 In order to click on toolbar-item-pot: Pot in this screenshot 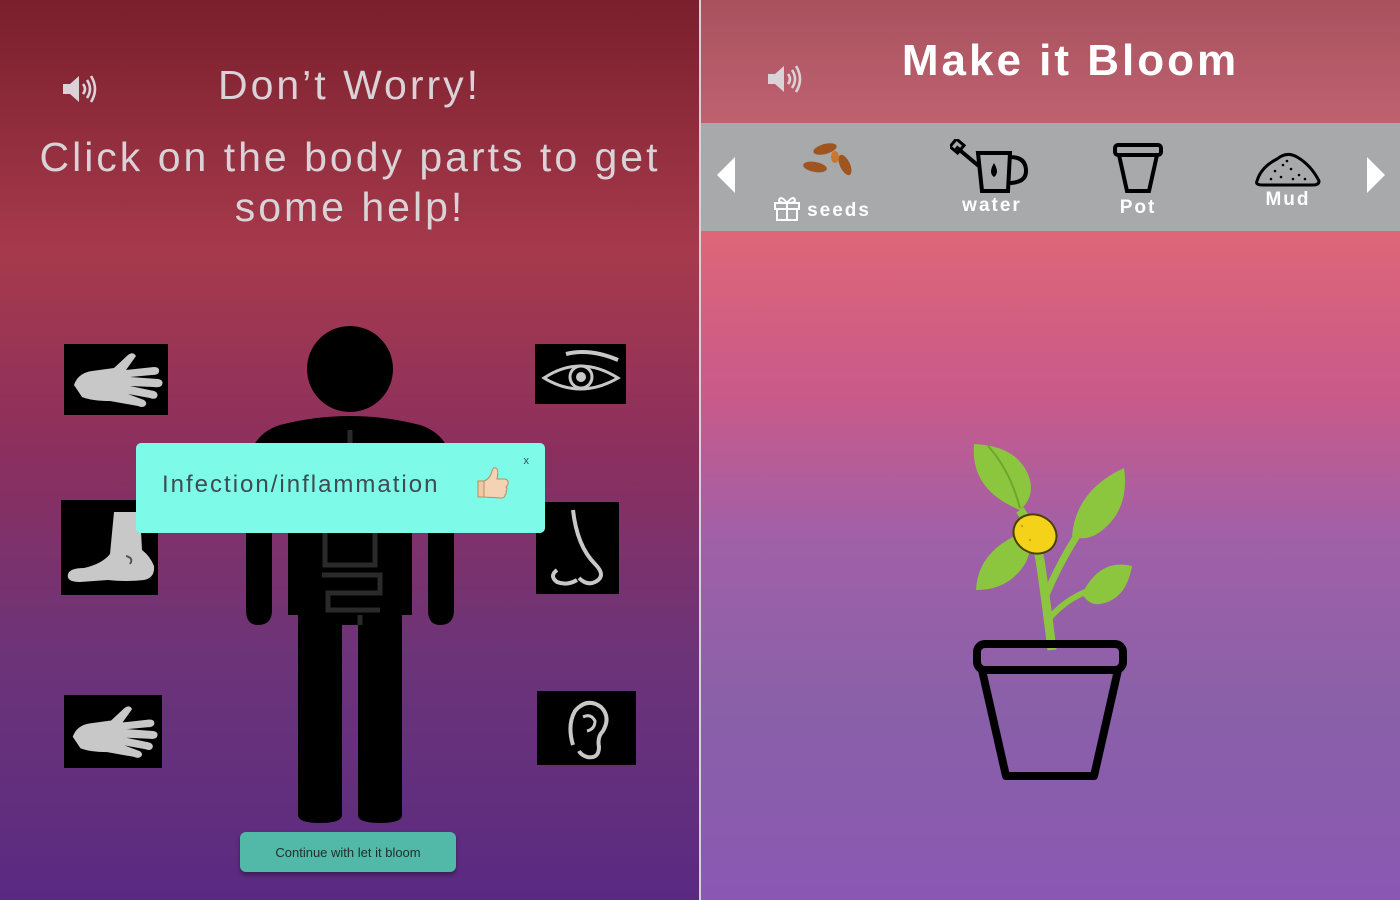, I will do `click(1138, 179)`.